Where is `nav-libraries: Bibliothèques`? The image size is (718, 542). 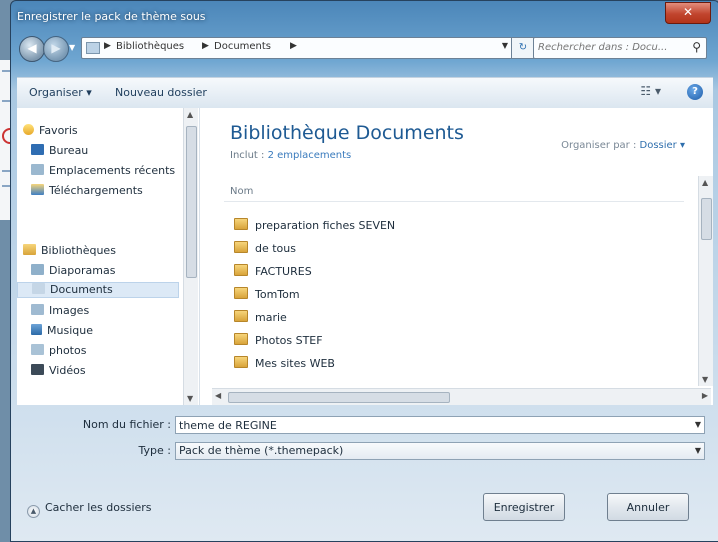 nav-libraries: Bibliothèques is located at coordinates (69, 252).